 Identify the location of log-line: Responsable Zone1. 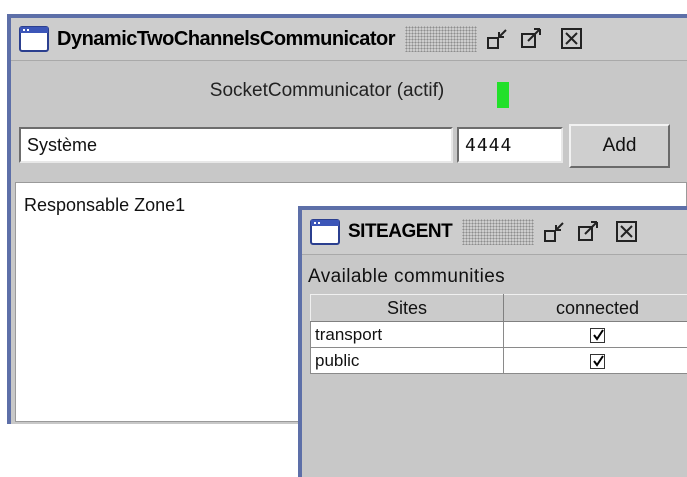
(105, 205).